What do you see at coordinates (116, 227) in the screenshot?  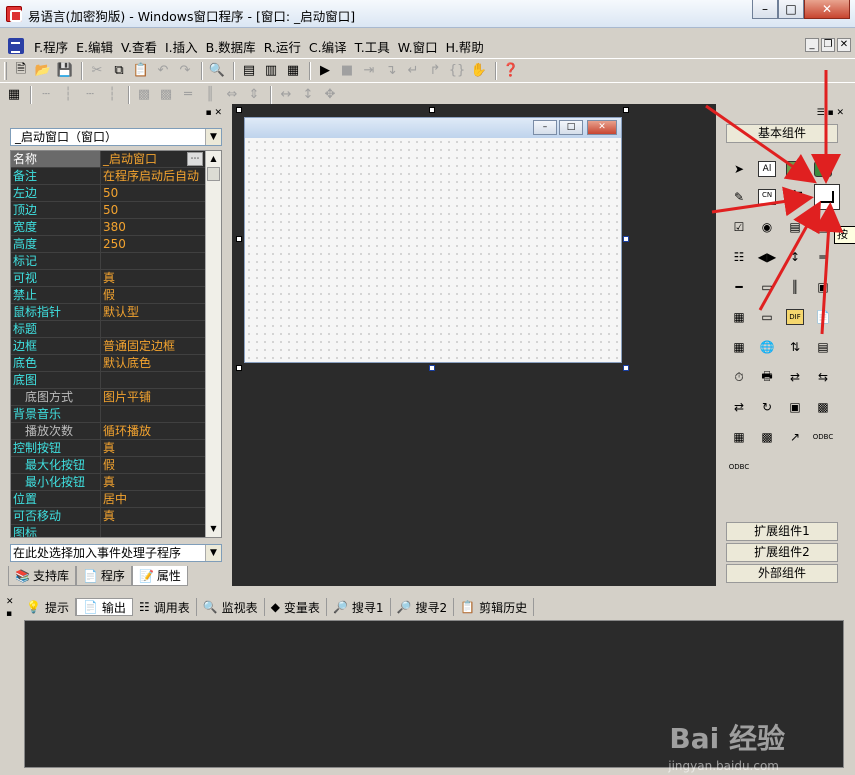 I see `property-row: 宽度 380` at bounding box center [116, 227].